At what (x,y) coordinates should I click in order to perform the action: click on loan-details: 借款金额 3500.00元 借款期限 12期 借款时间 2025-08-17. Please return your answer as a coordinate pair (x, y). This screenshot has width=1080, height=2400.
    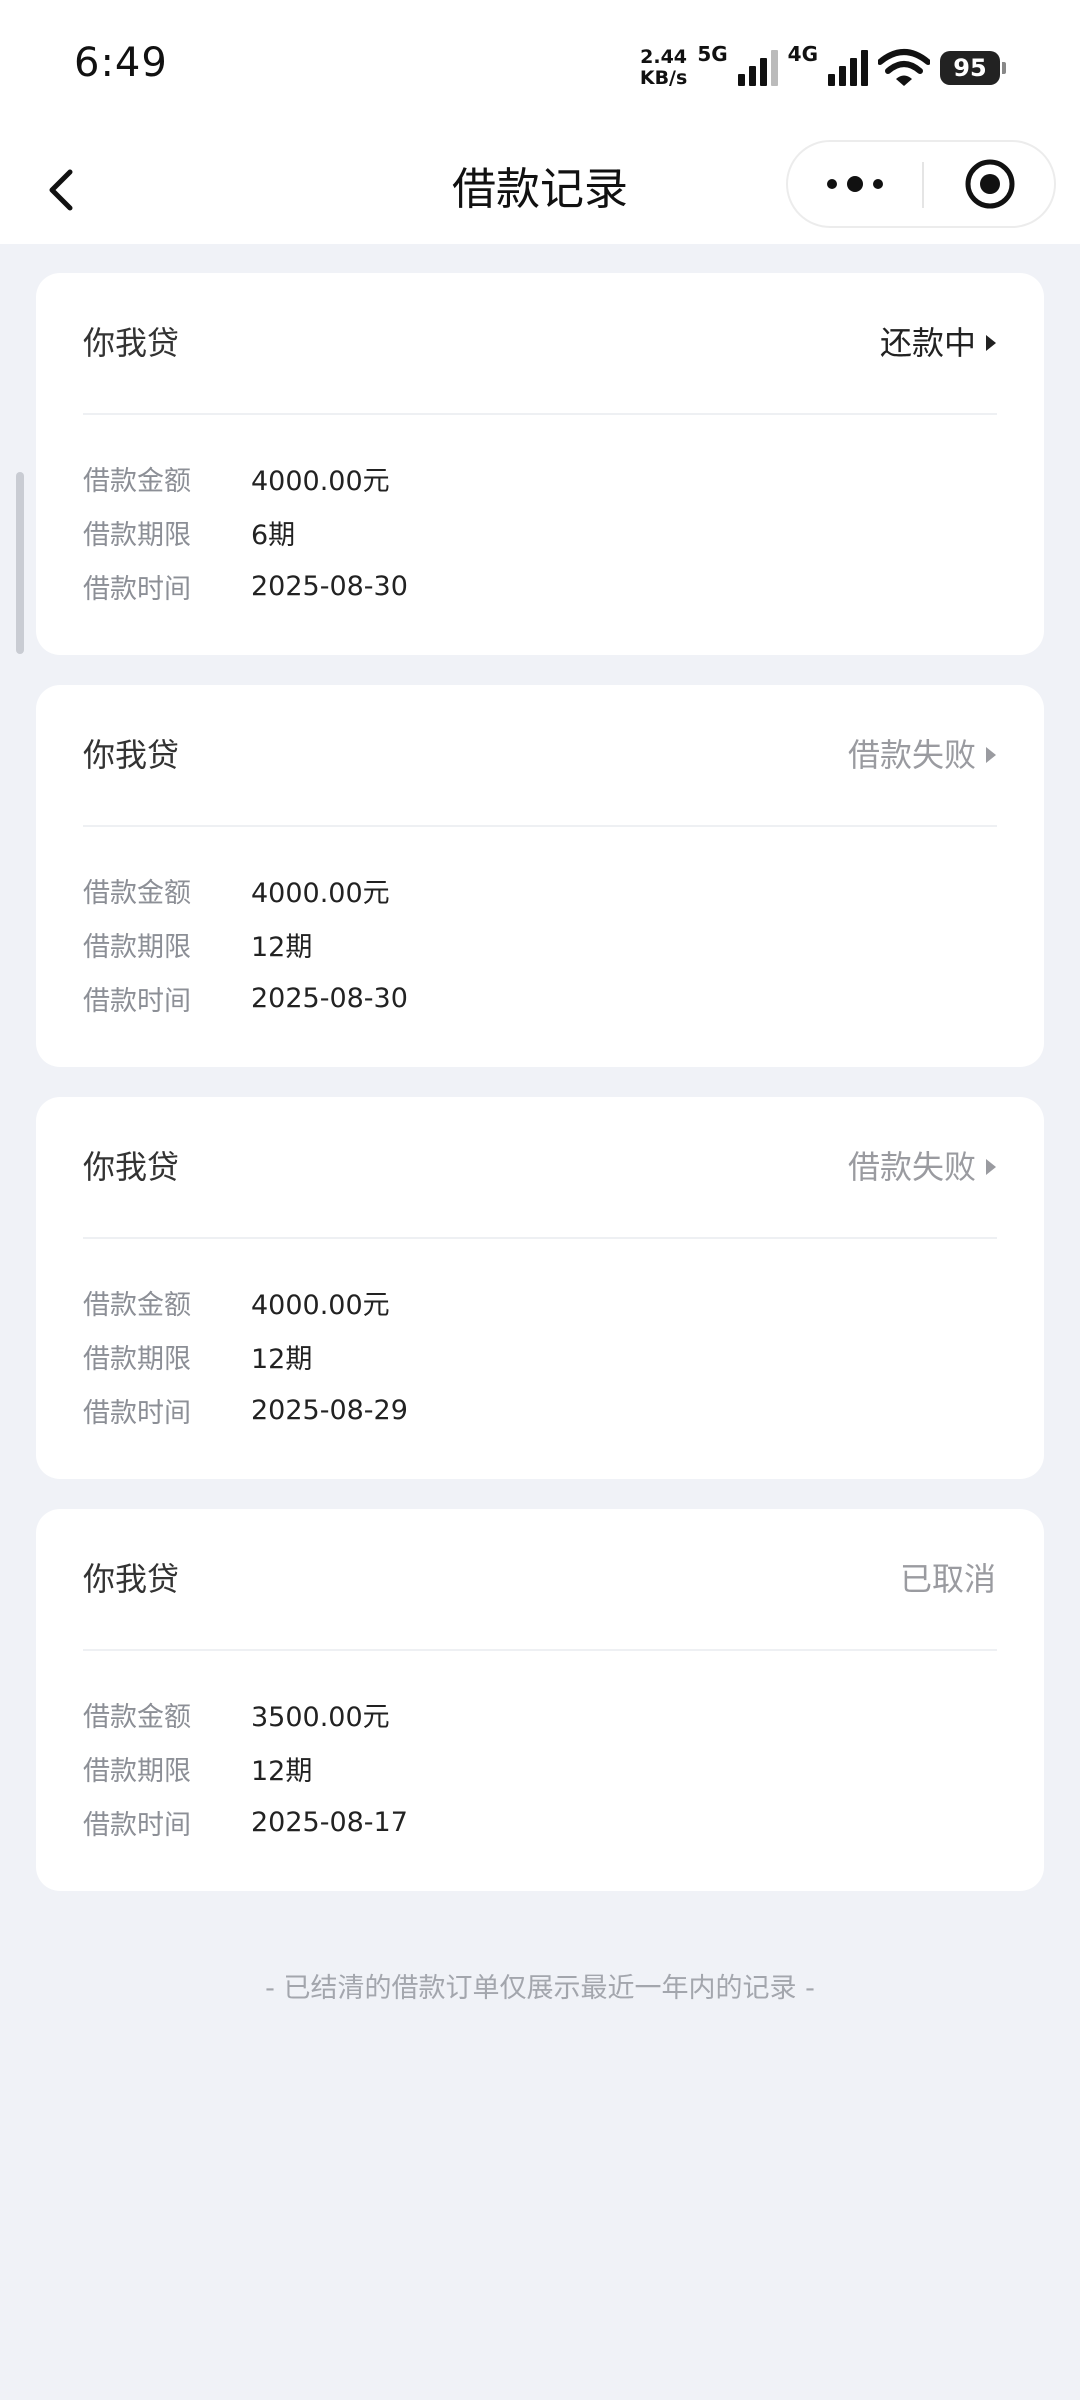
    Looking at the image, I should click on (245, 1768).